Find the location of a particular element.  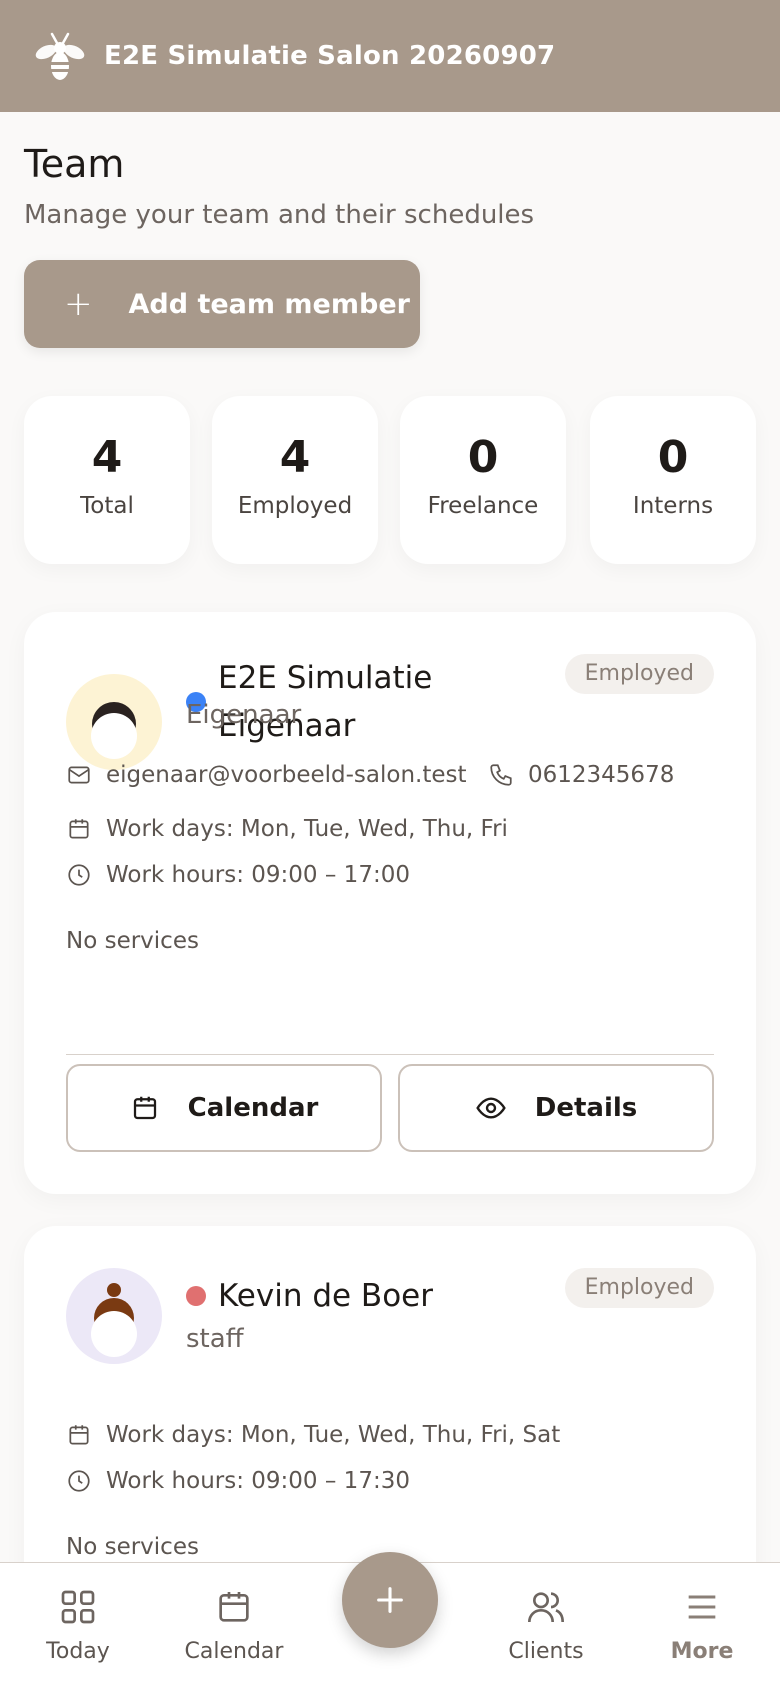

divider is located at coordinates (390, 1054).